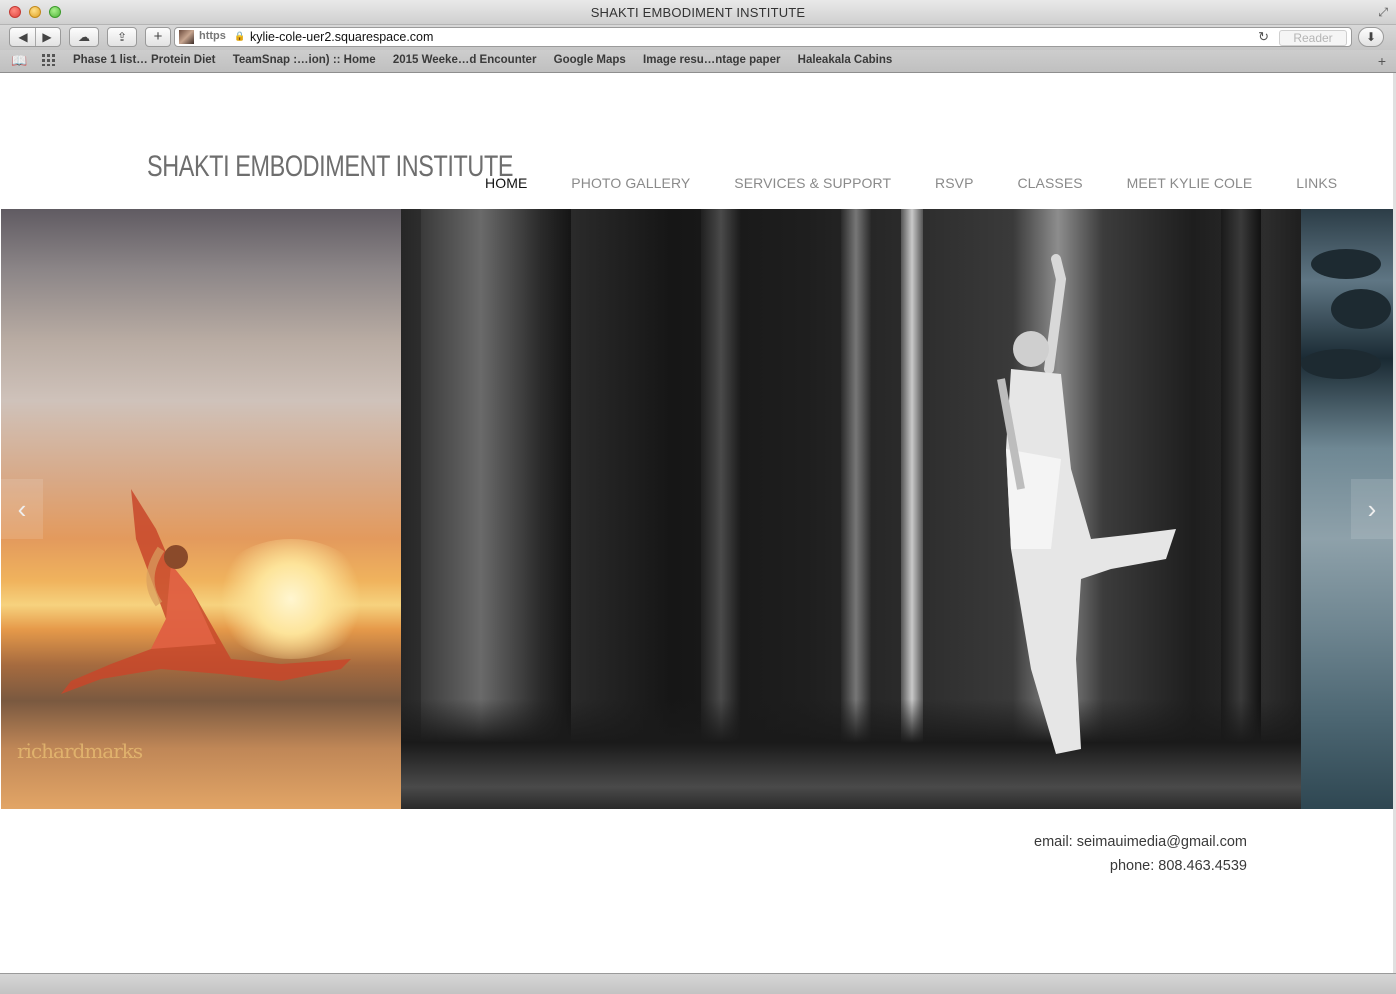 The image size is (1396, 994). Describe the element at coordinates (304, 60) in the screenshot. I see `bookmark-item: TeamSnap :…ion) :: Home` at that location.